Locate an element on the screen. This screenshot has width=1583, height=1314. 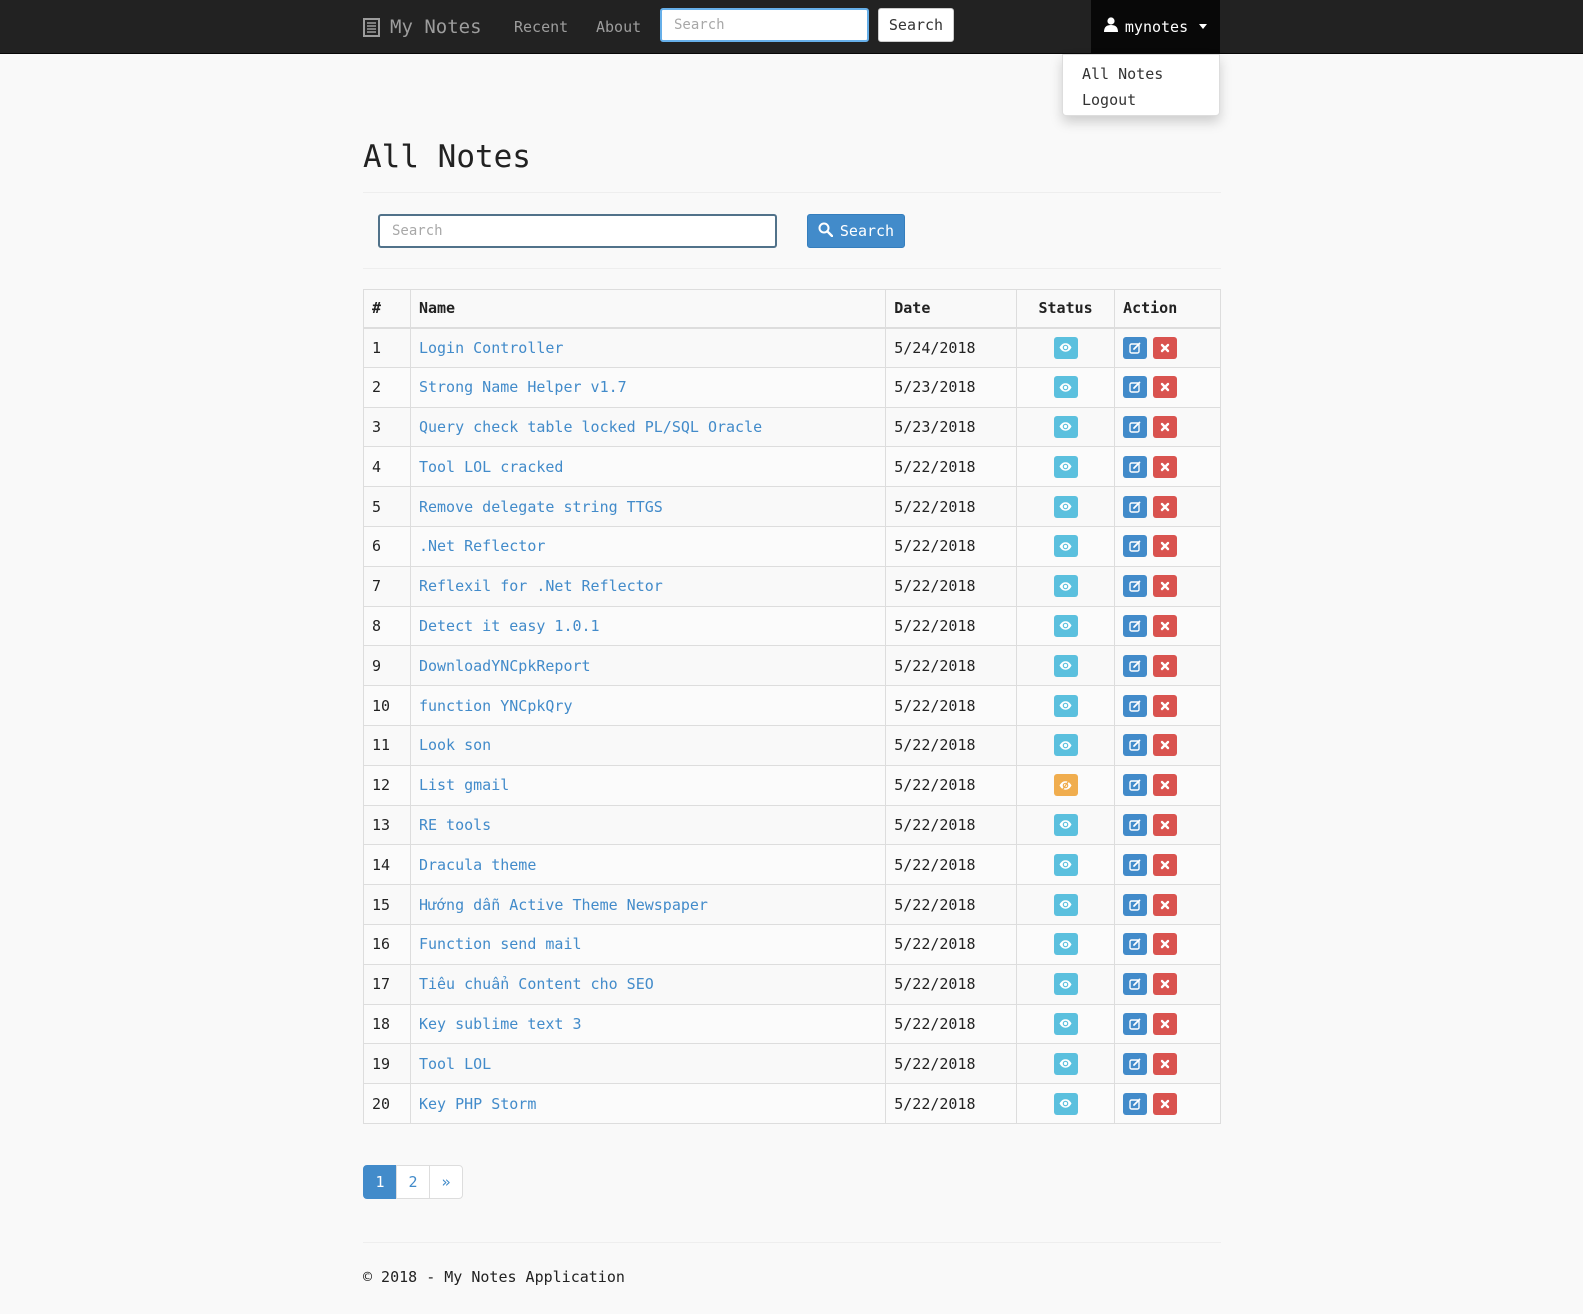
nav-link-about: About is located at coordinates (618, 27).